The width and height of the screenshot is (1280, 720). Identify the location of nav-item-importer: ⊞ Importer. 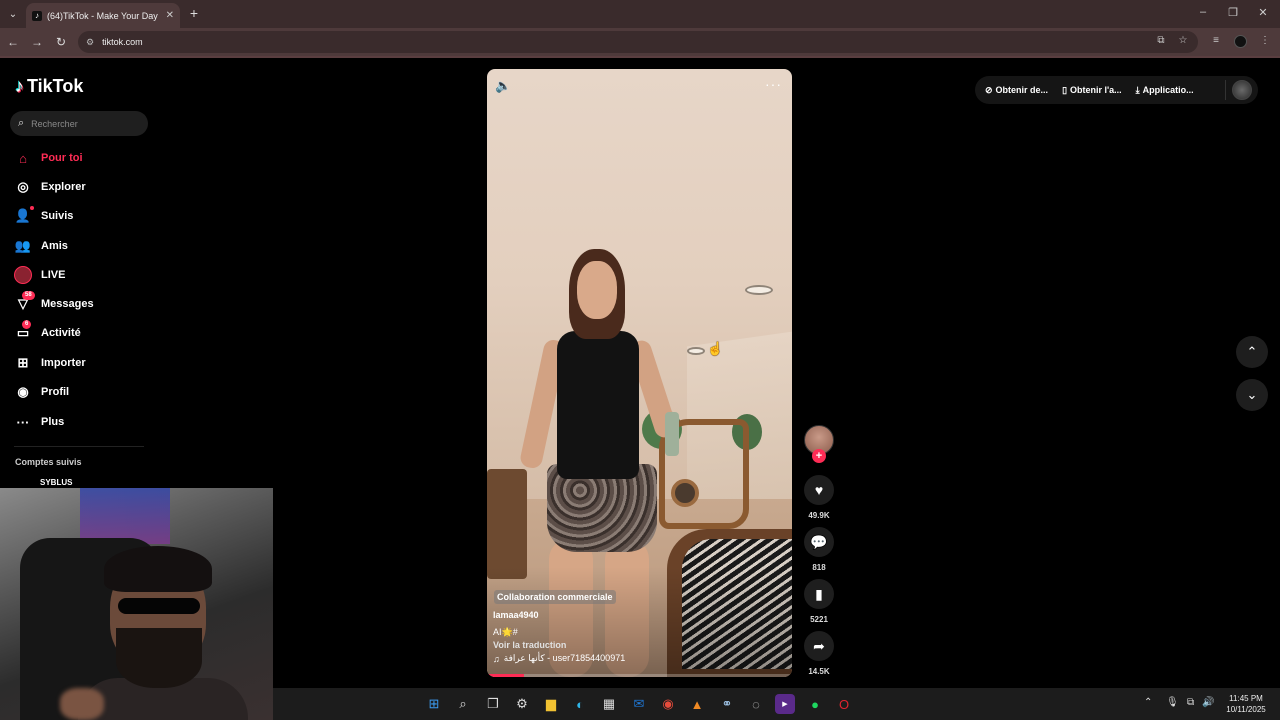
(50, 363).